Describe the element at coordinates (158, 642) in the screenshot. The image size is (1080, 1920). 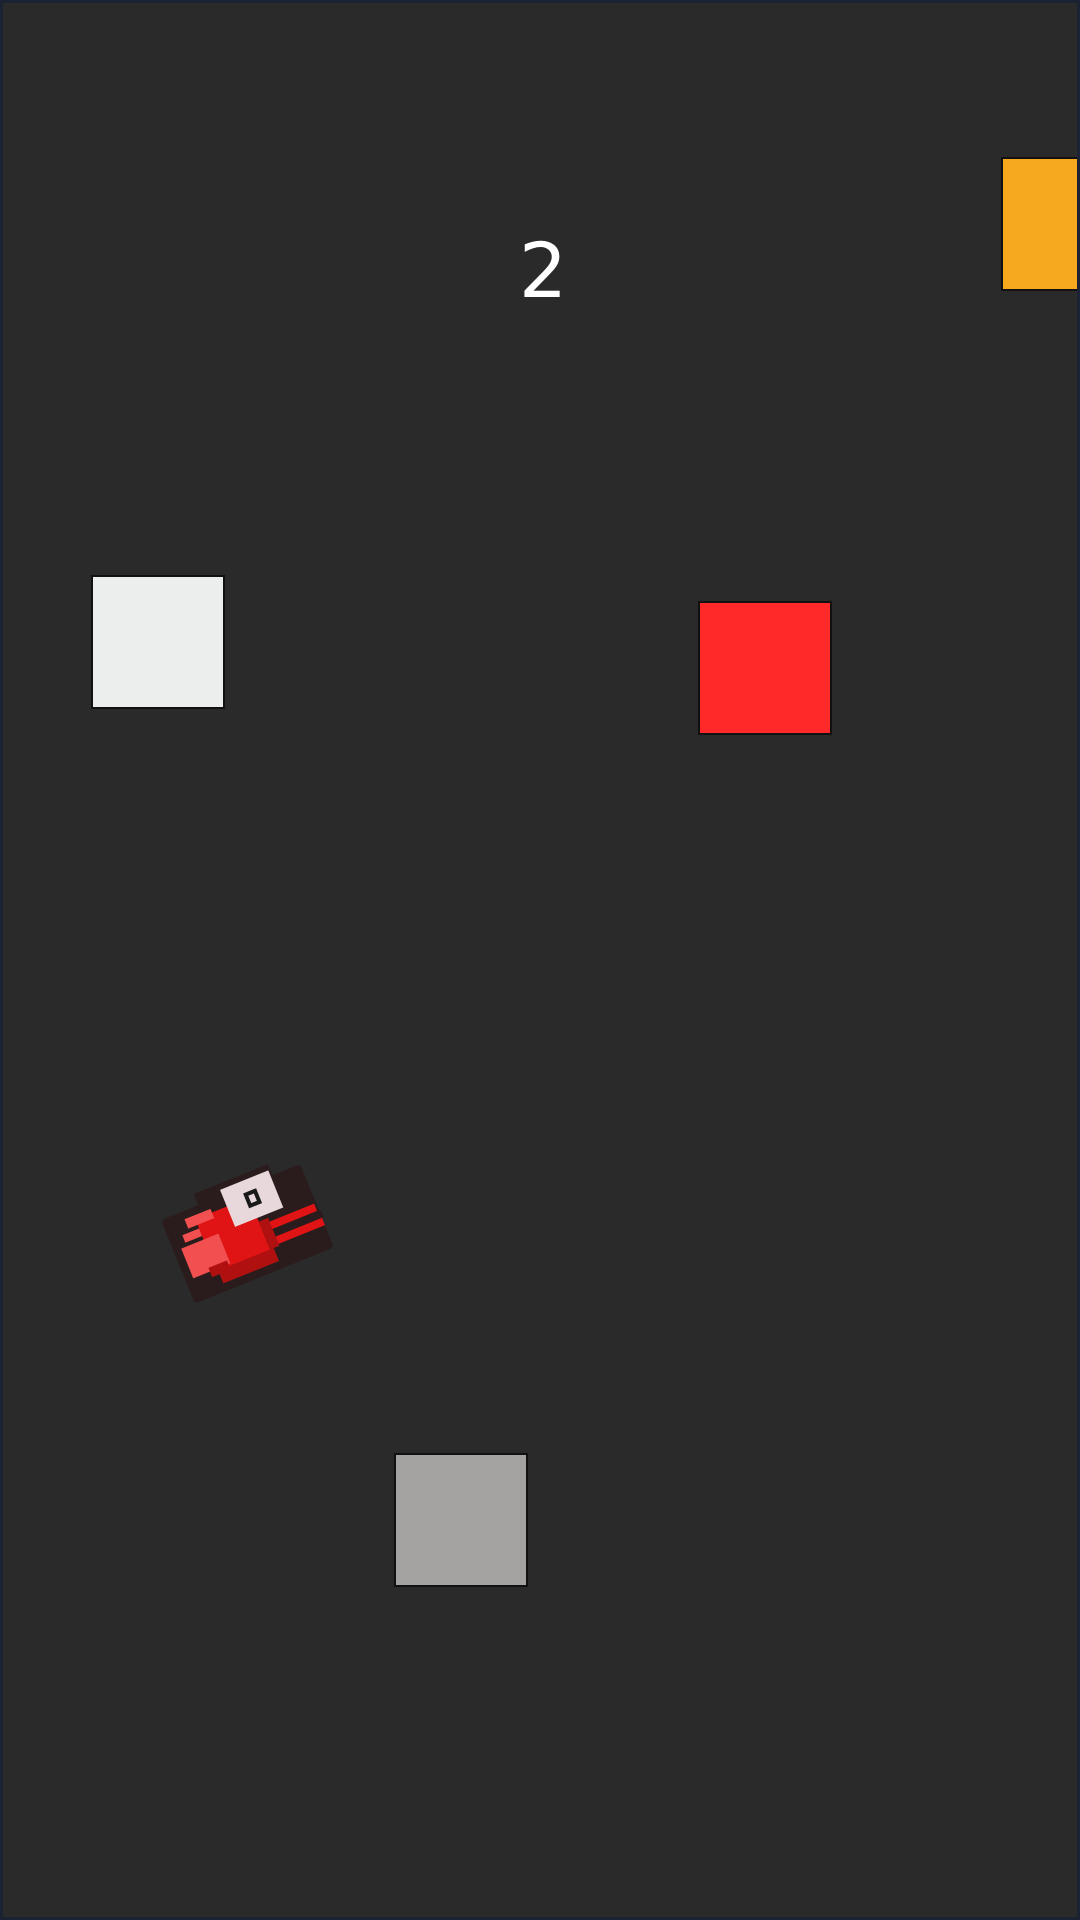
I see `white-block` at that location.